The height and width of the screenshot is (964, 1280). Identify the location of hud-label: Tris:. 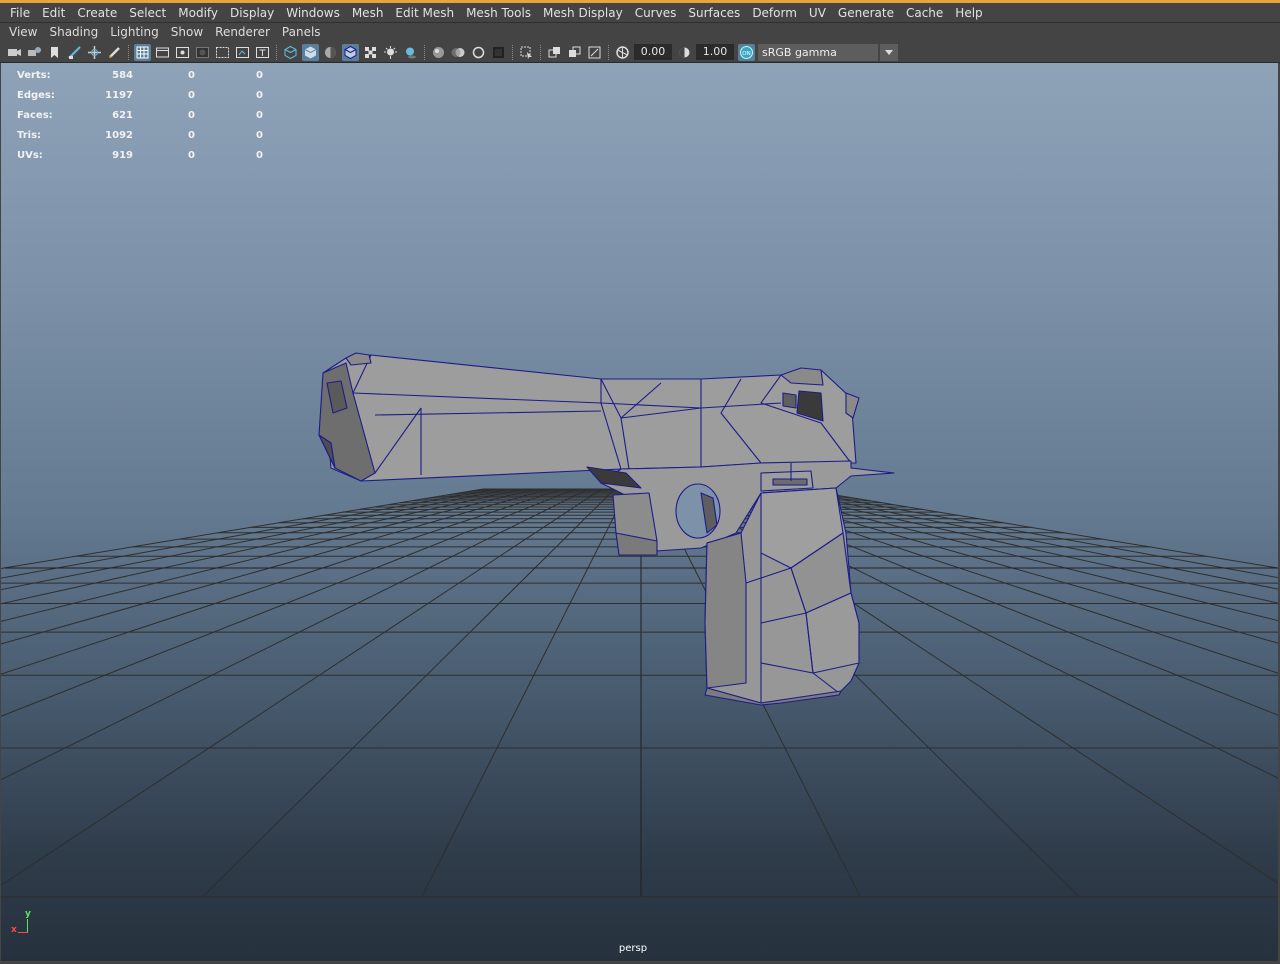
(29, 135).